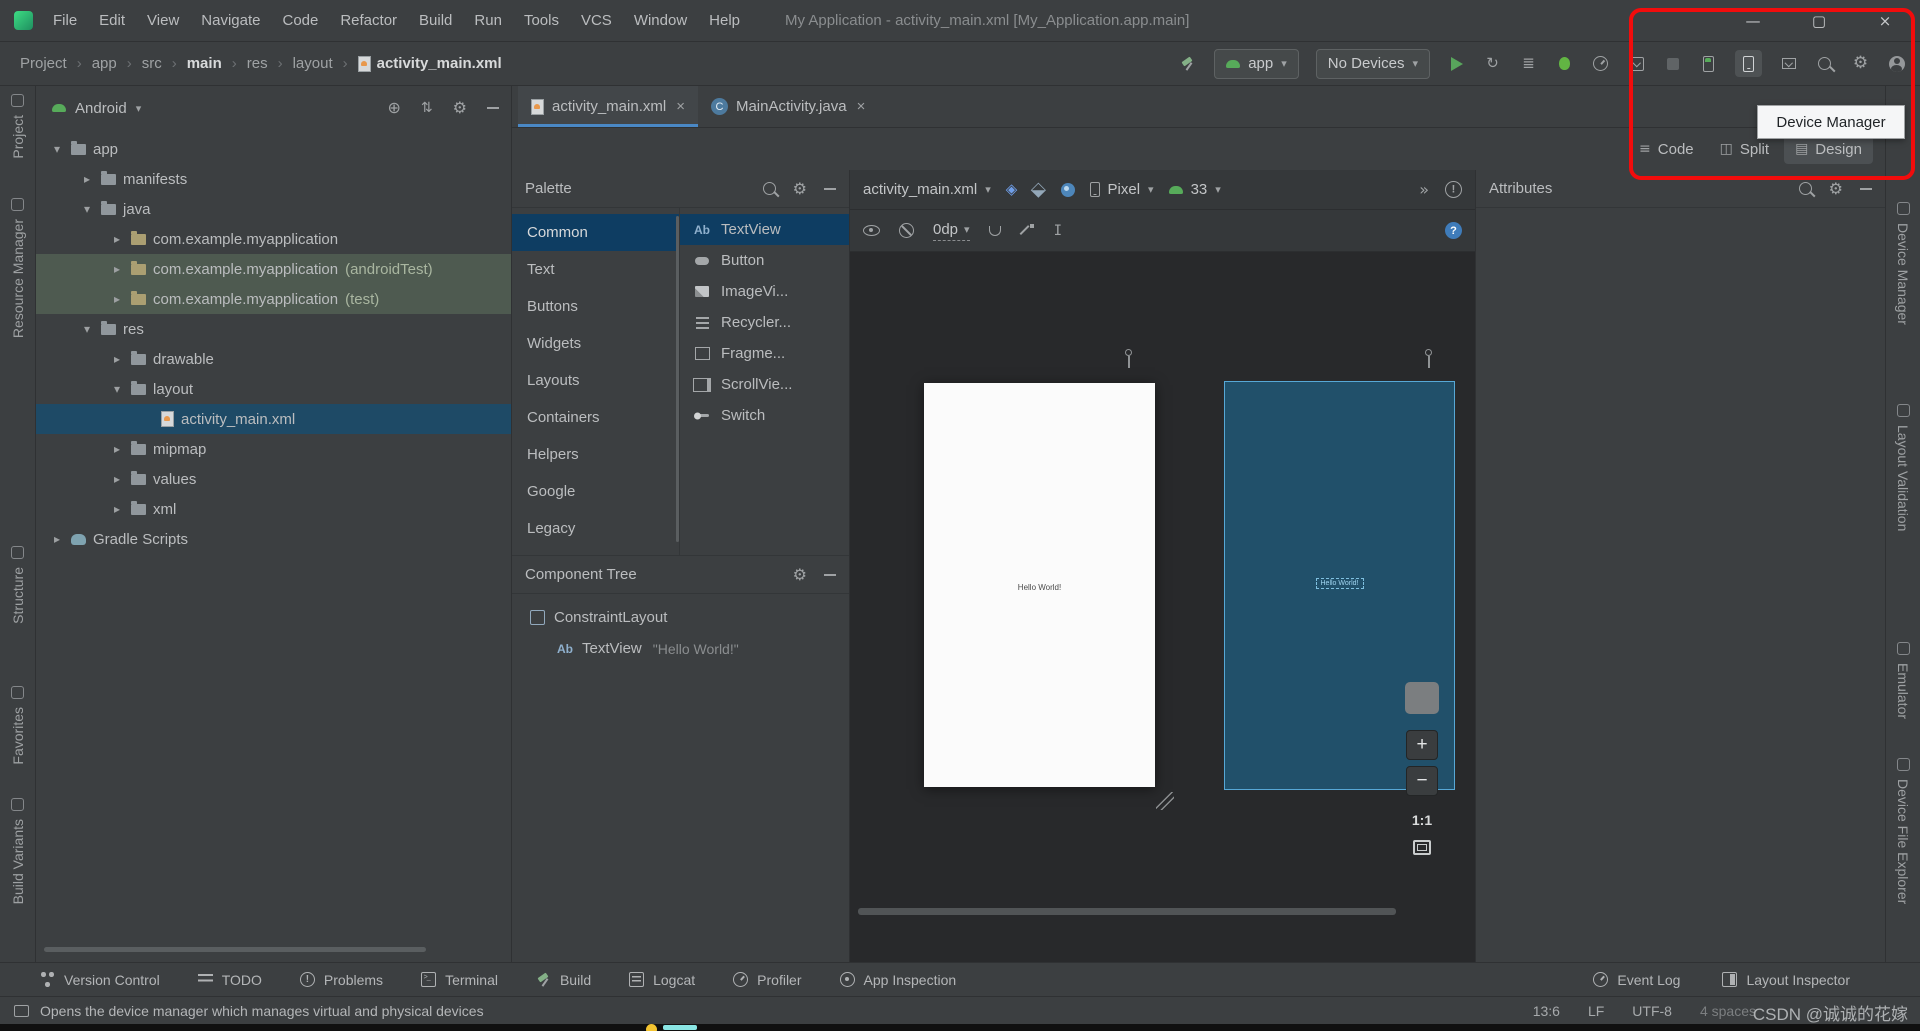  I want to click on design-surface-icon: ◈, so click(1012, 189).